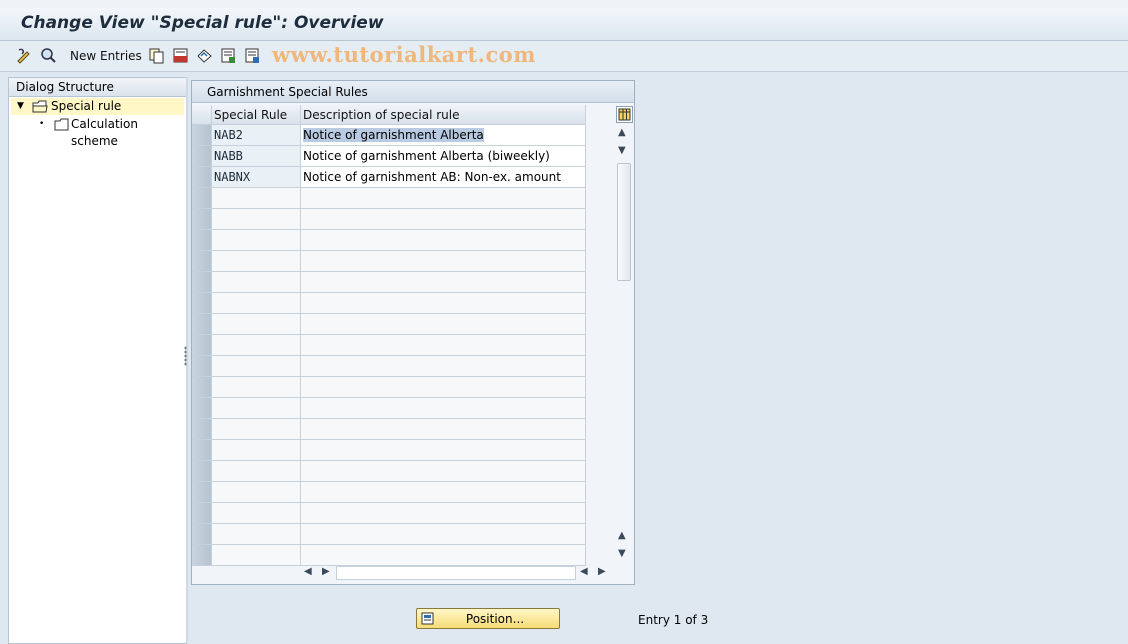  What do you see at coordinates (97, 106) in the screenshot?
I see `tree-node-special-rule: ▼ Special rule` at bounding box center [97, 106].